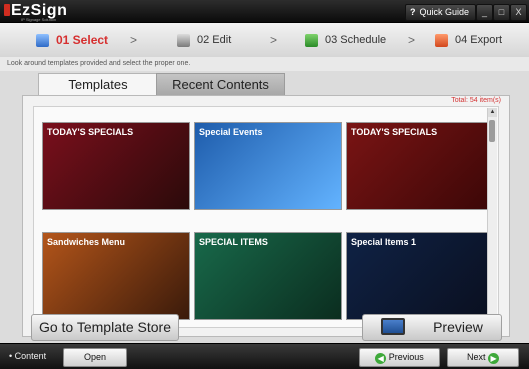 The width and height of the screenshot is (529, 369). I want to click on template-thumbnail: Special Items 1, so click(420, 276).